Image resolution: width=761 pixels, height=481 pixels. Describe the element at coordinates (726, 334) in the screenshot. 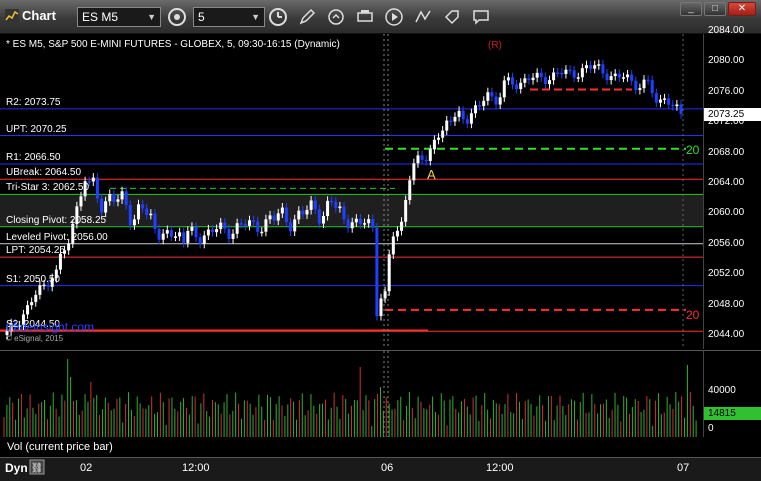

I see `price-tick: 2044.00` at that location.